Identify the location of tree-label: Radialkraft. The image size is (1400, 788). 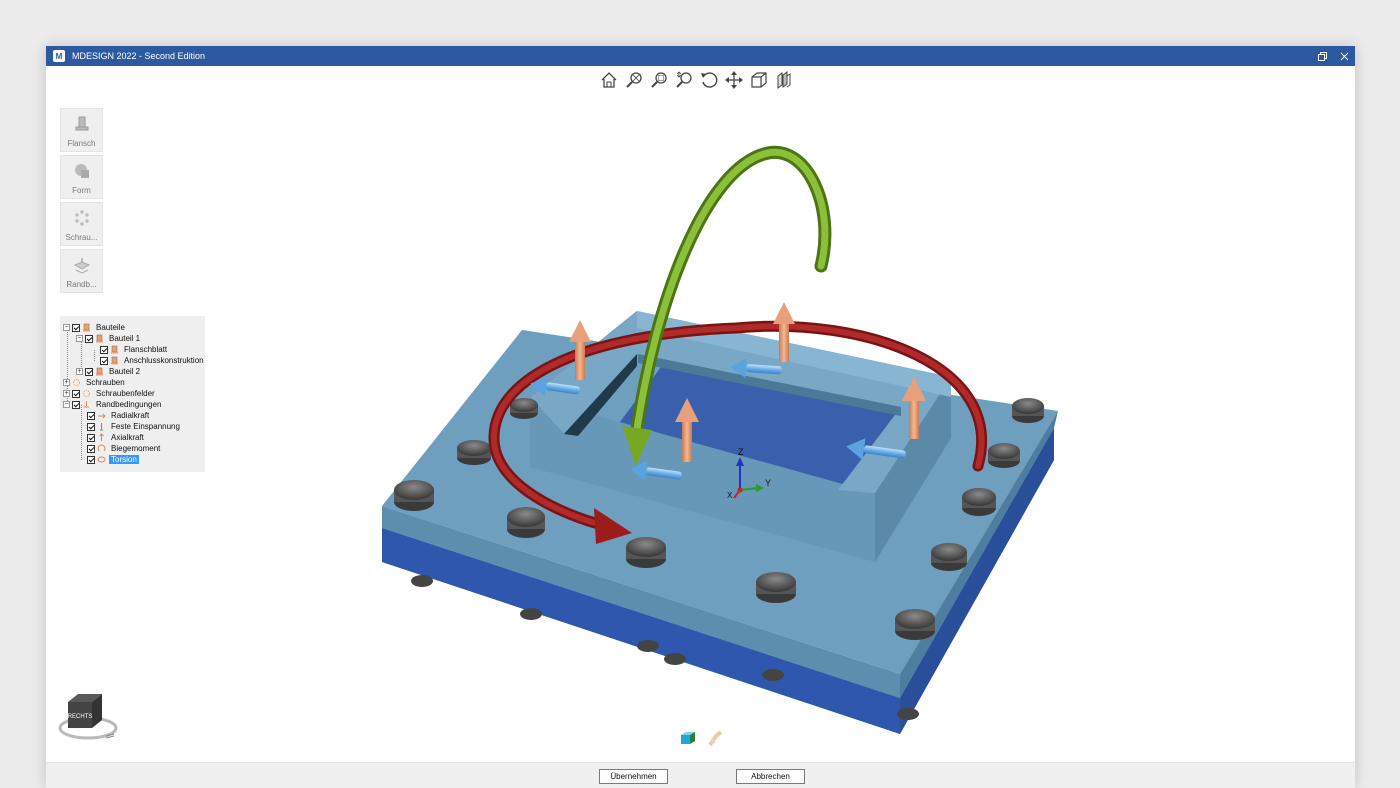
(130, 415).